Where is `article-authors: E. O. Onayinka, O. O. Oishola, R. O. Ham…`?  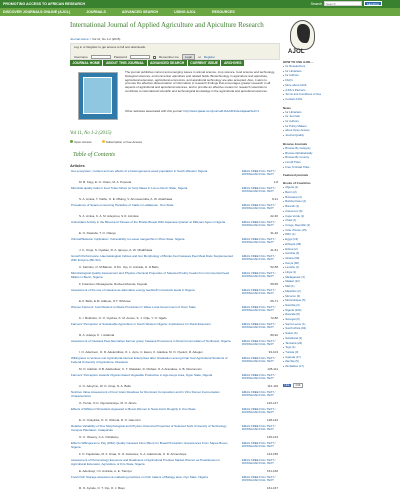 article-authors: E. O. Onayinka, O. O. Oishola, R. O. Ham… is located at coordinates (110, 420).